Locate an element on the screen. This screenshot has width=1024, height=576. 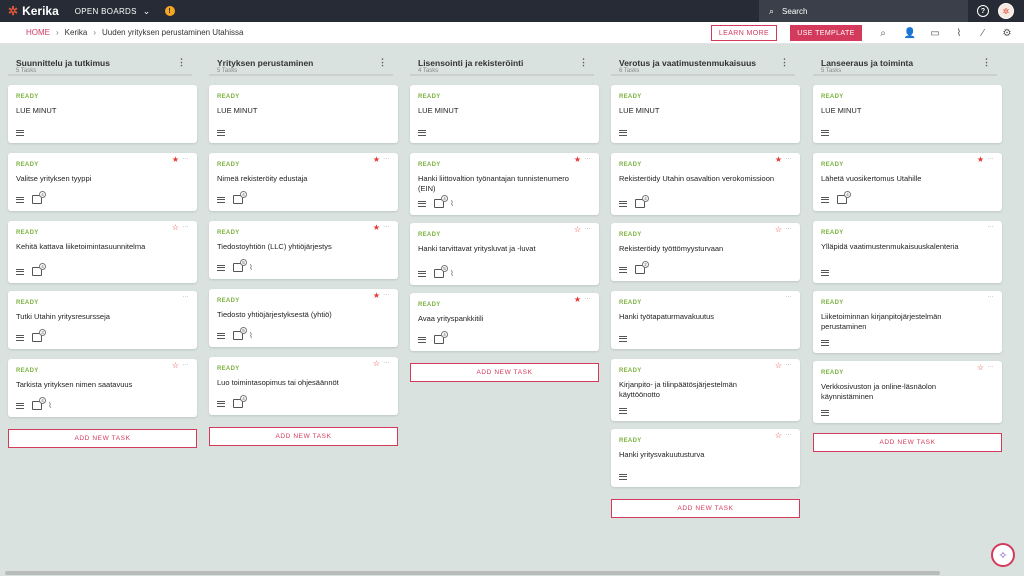
breadcrumb-home: HOME is located at coordinates (38, 32).